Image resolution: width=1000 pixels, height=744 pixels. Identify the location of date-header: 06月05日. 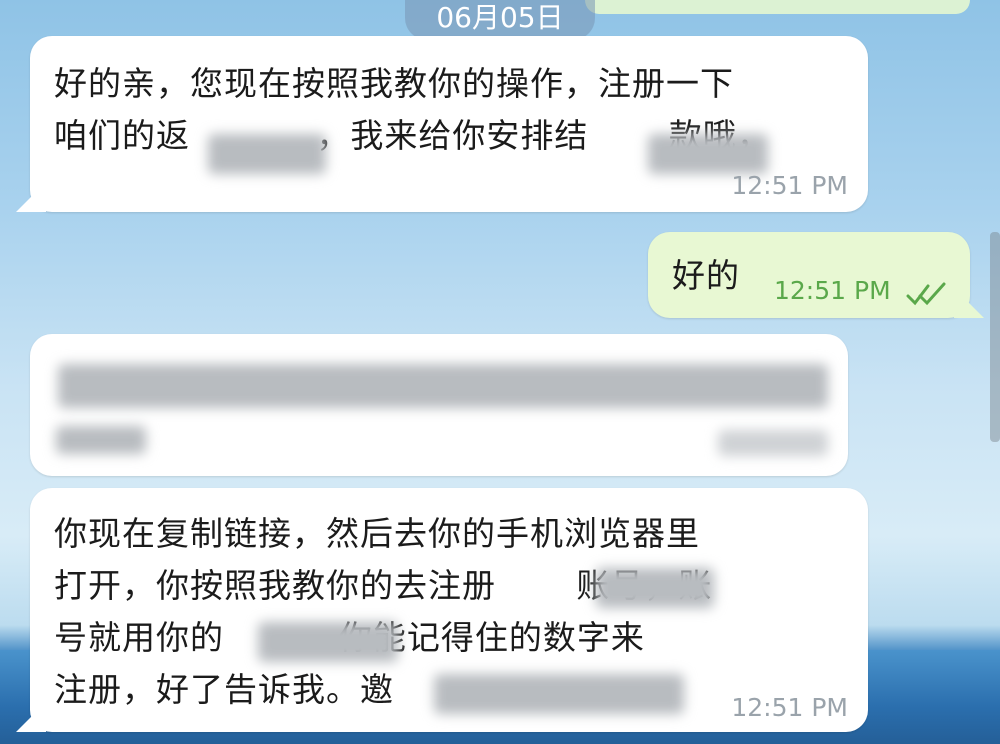
(500, 20).